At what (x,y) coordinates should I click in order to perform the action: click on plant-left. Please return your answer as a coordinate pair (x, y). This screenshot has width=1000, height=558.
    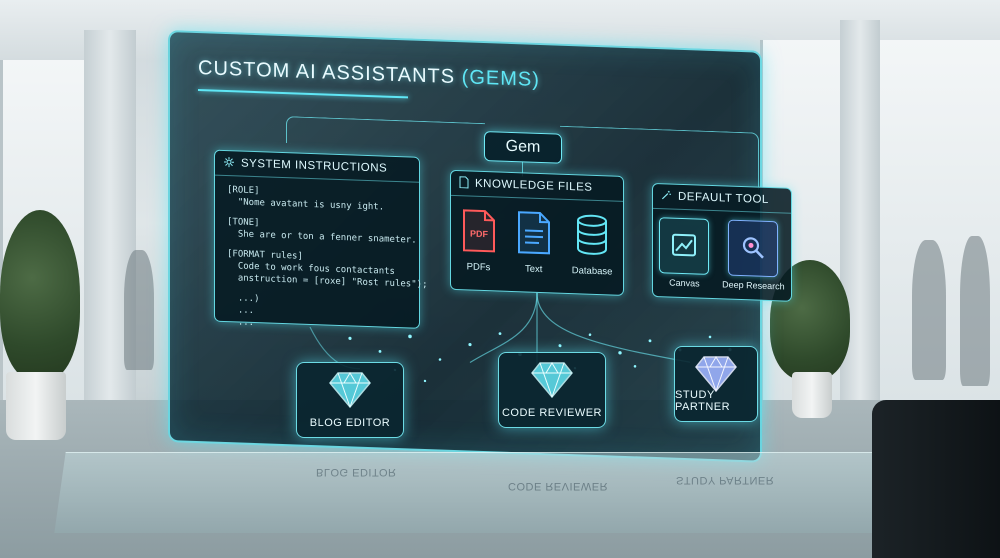
    Looking at the image, I should click on (40, 295).